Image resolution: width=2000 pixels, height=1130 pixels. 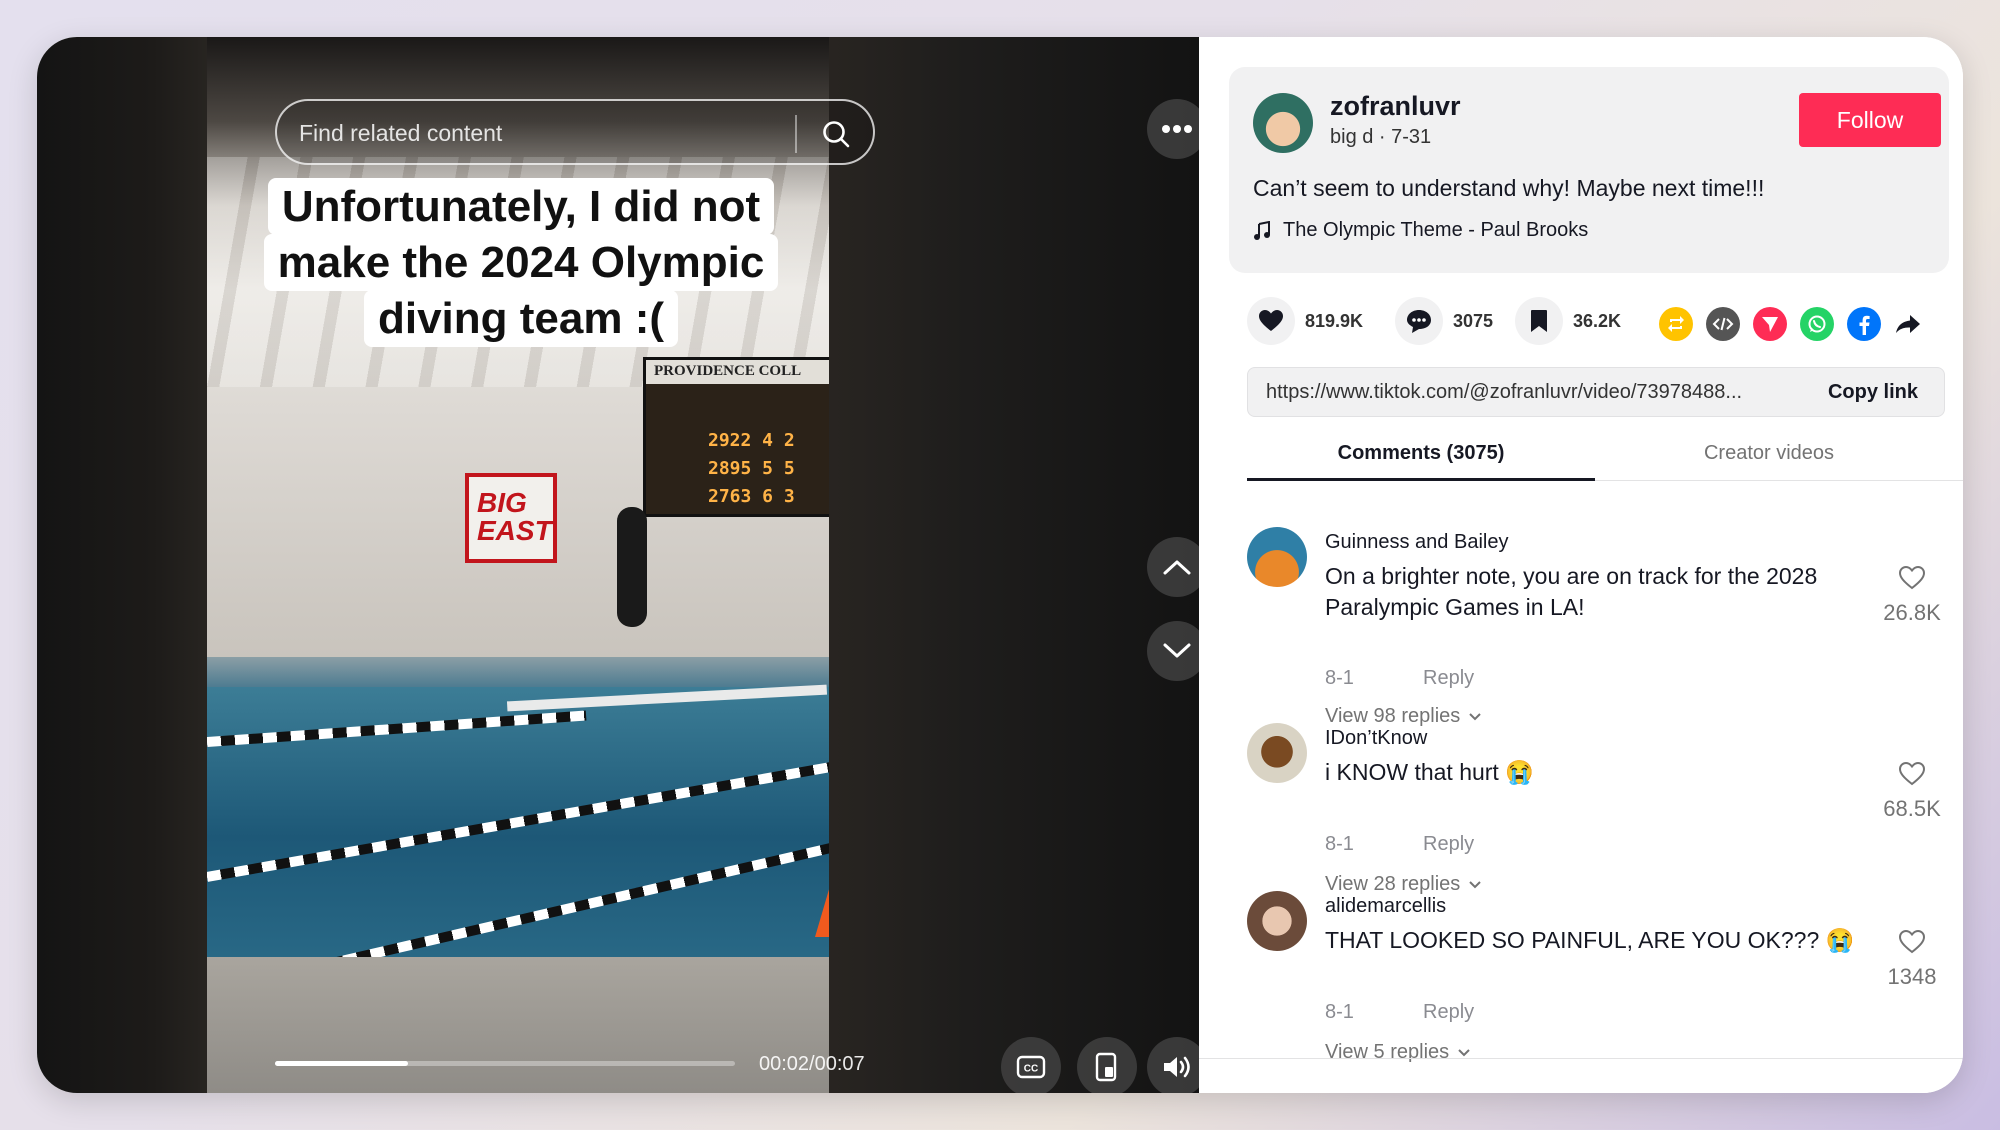 I want to click on previous-video-button, so click(x=1177, y=567).